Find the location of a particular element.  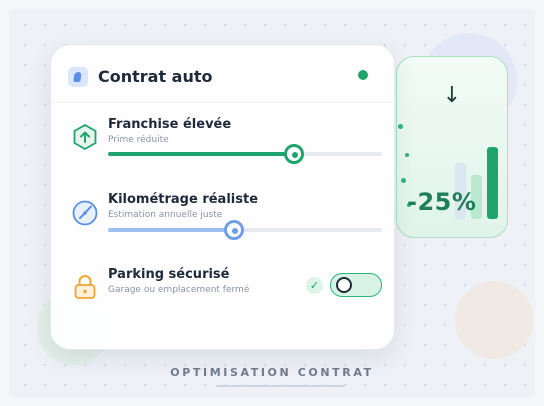

savings-panel: ↓ -25% is located at coordinates (452, 147).